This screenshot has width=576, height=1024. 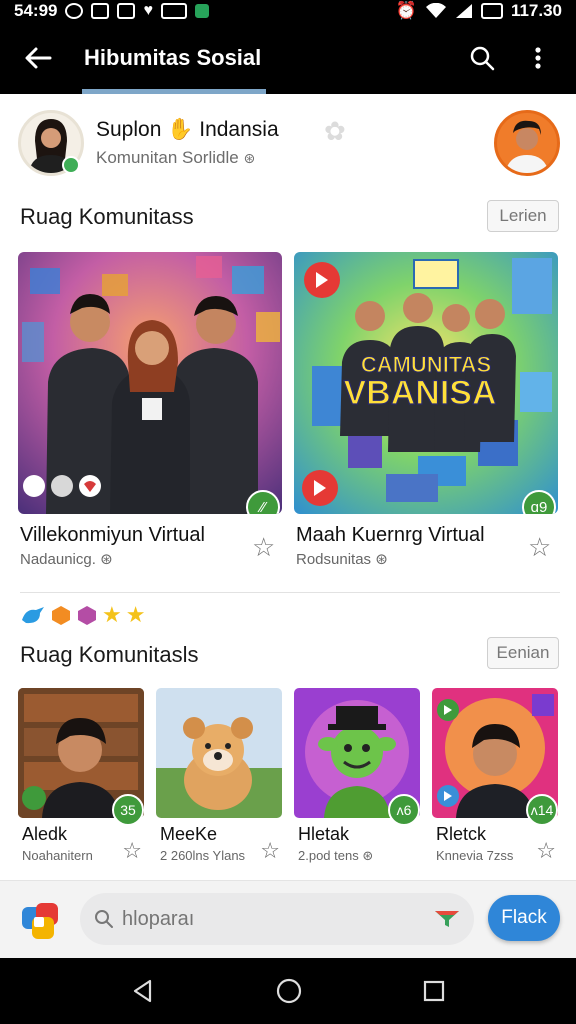 I want to click on user-avatar, so click(x=527, y=143).